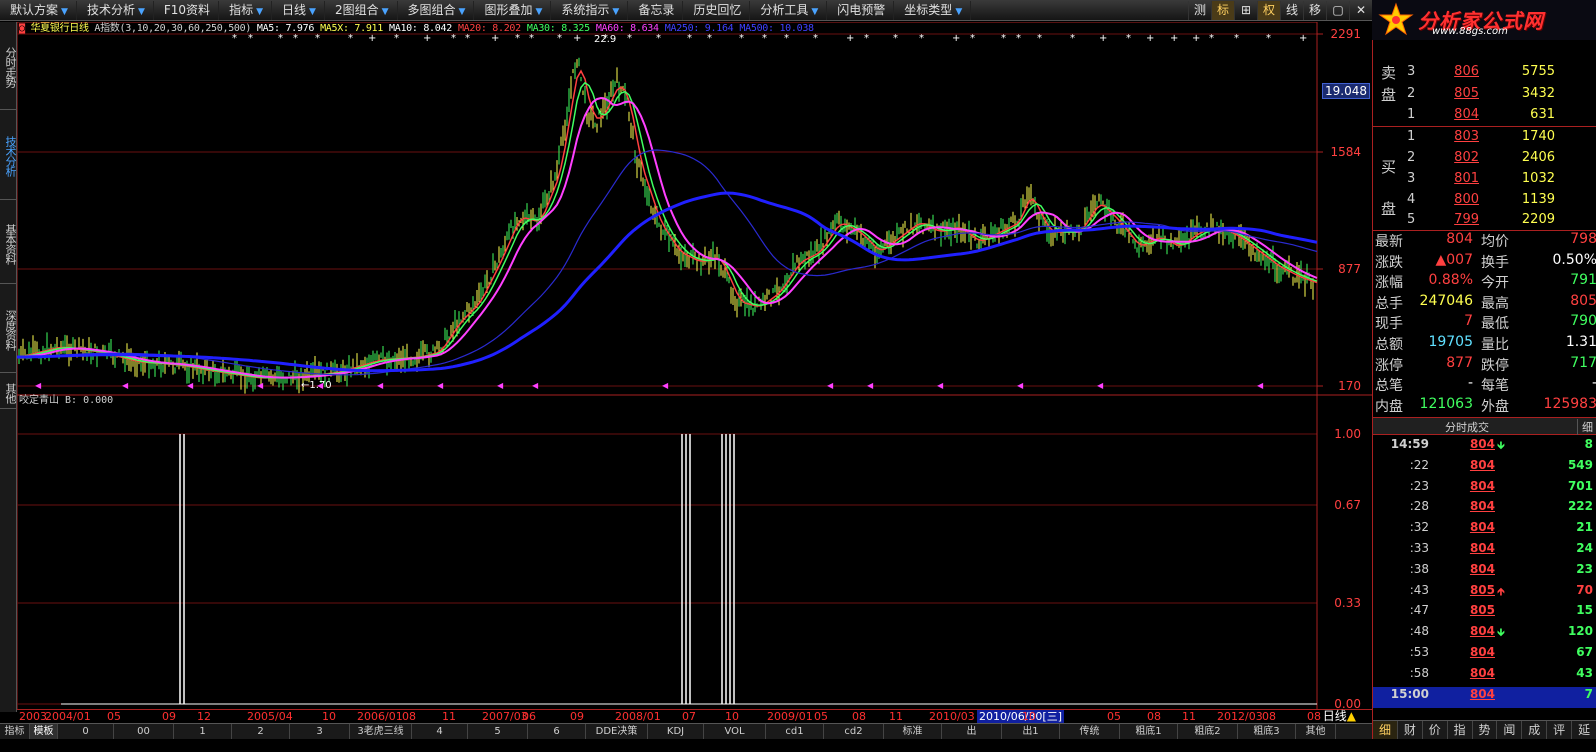 The width and height of the screenshot is (1596, 752). What do you see at coordinates (8, 244) in the screenshot?
I see `left-tab-2: 基本资料` at bounding box center [8, 244].